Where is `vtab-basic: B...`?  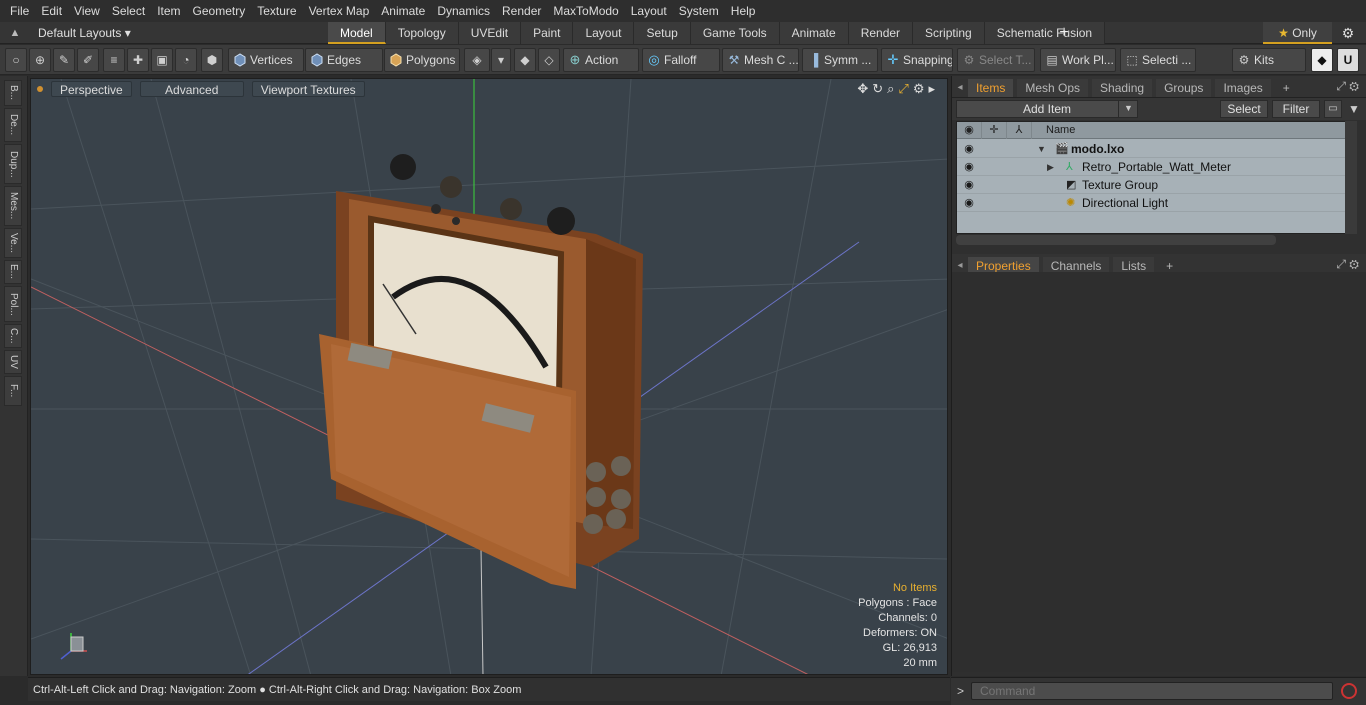
vtab-basic: B... is located at coordinates (13, 93).